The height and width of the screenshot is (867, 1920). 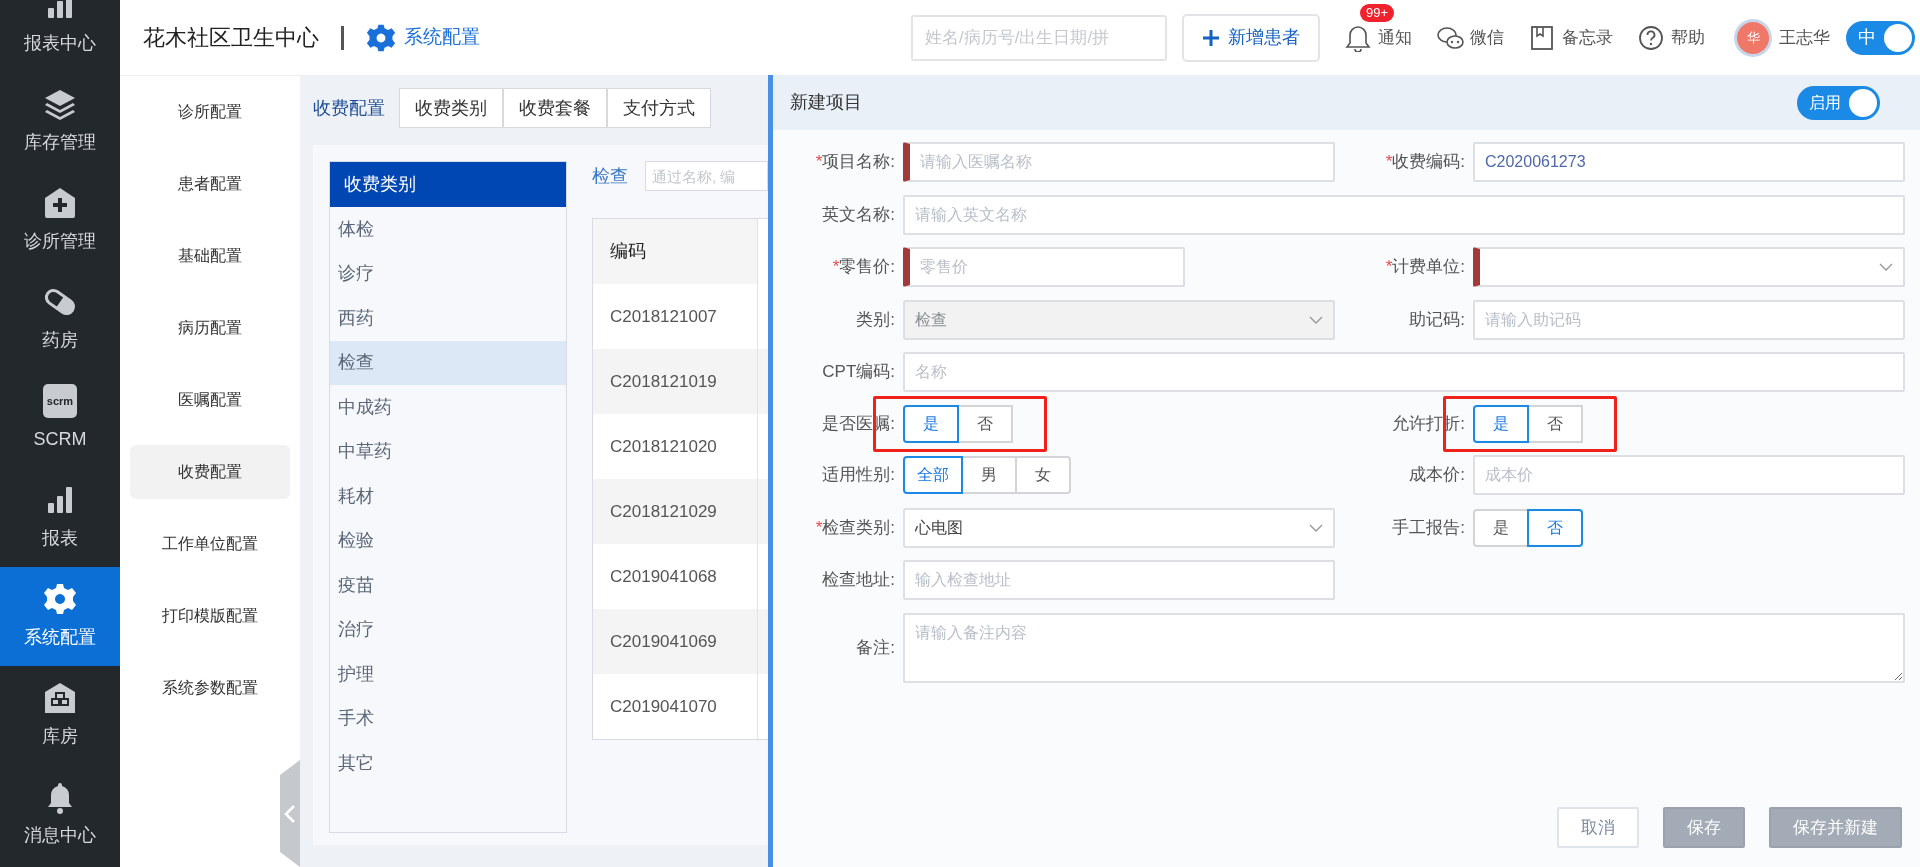 What do you see at coordinates (448, 273) in the screenshot?
I see `category-item: 诊疗` at bounding box center [448, 273].